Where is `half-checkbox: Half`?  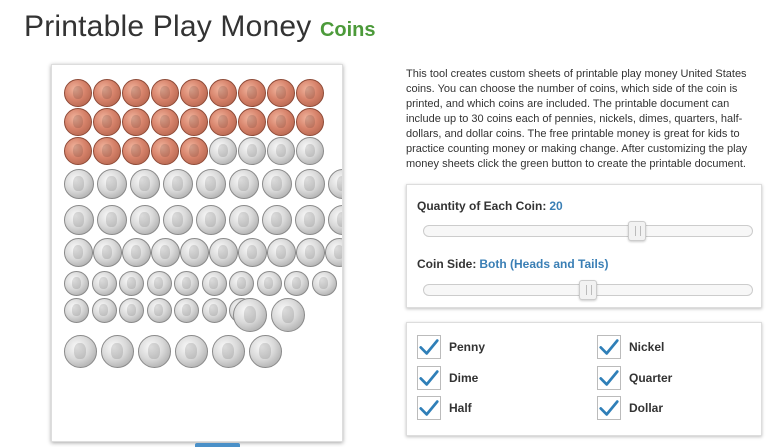
half-checkbox: Half is located at coordinates (444, 408).